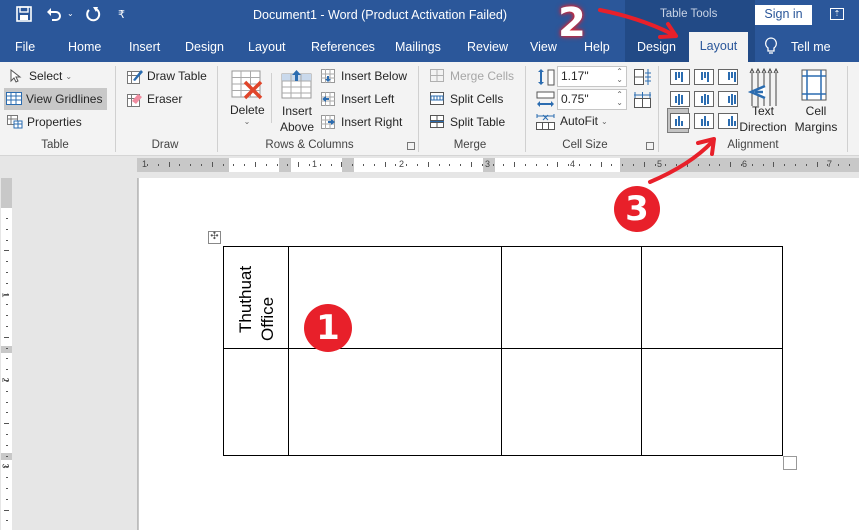 The height and width of the screenshot is (530, 859). I want to click on autofit-icon, so click(546, 122).